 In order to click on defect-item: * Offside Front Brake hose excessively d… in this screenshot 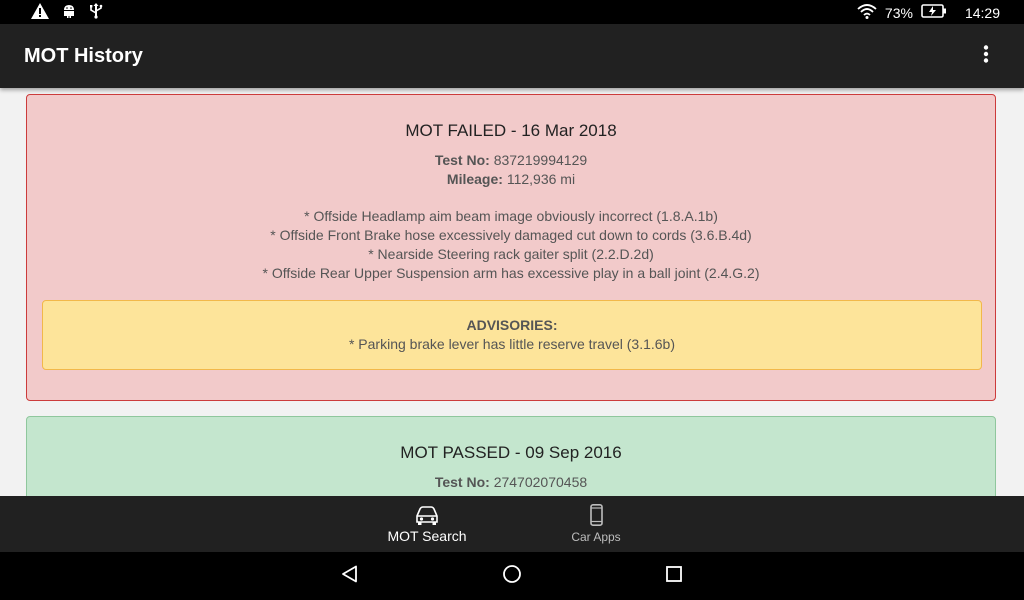, I will do `click(511, 235)`.